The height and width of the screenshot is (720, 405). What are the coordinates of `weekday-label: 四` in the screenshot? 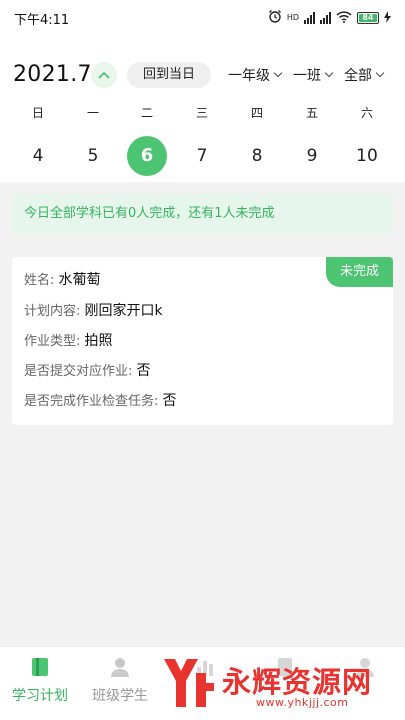 It's located at (256, 113).